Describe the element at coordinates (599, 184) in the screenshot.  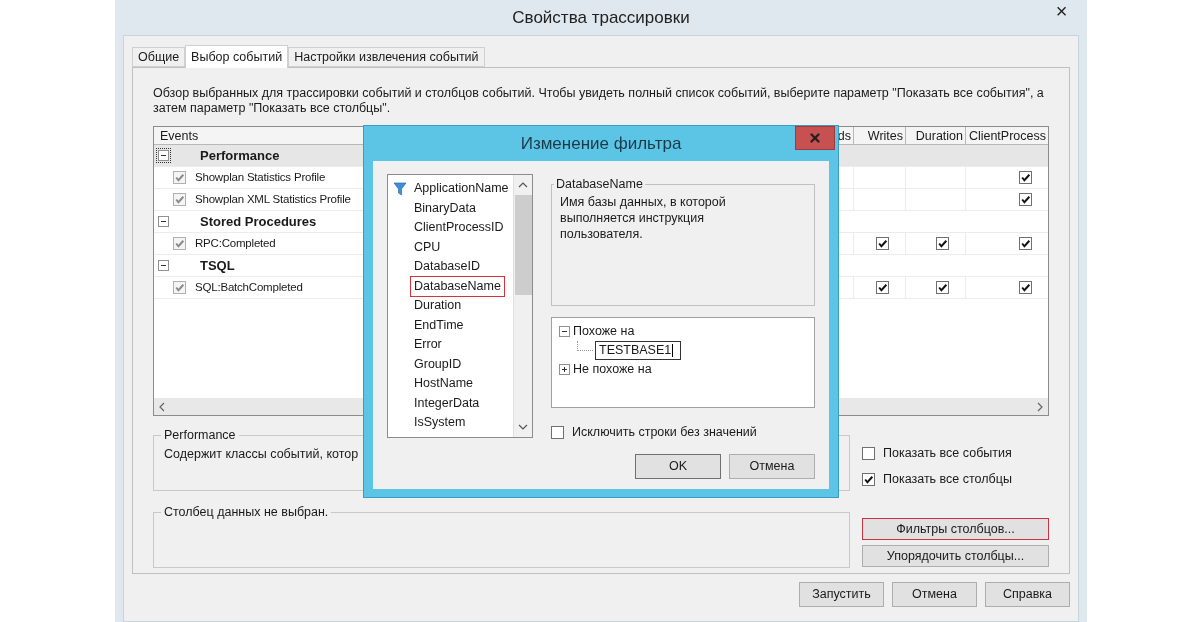
I see `group-title: DatabaseName` at that location.